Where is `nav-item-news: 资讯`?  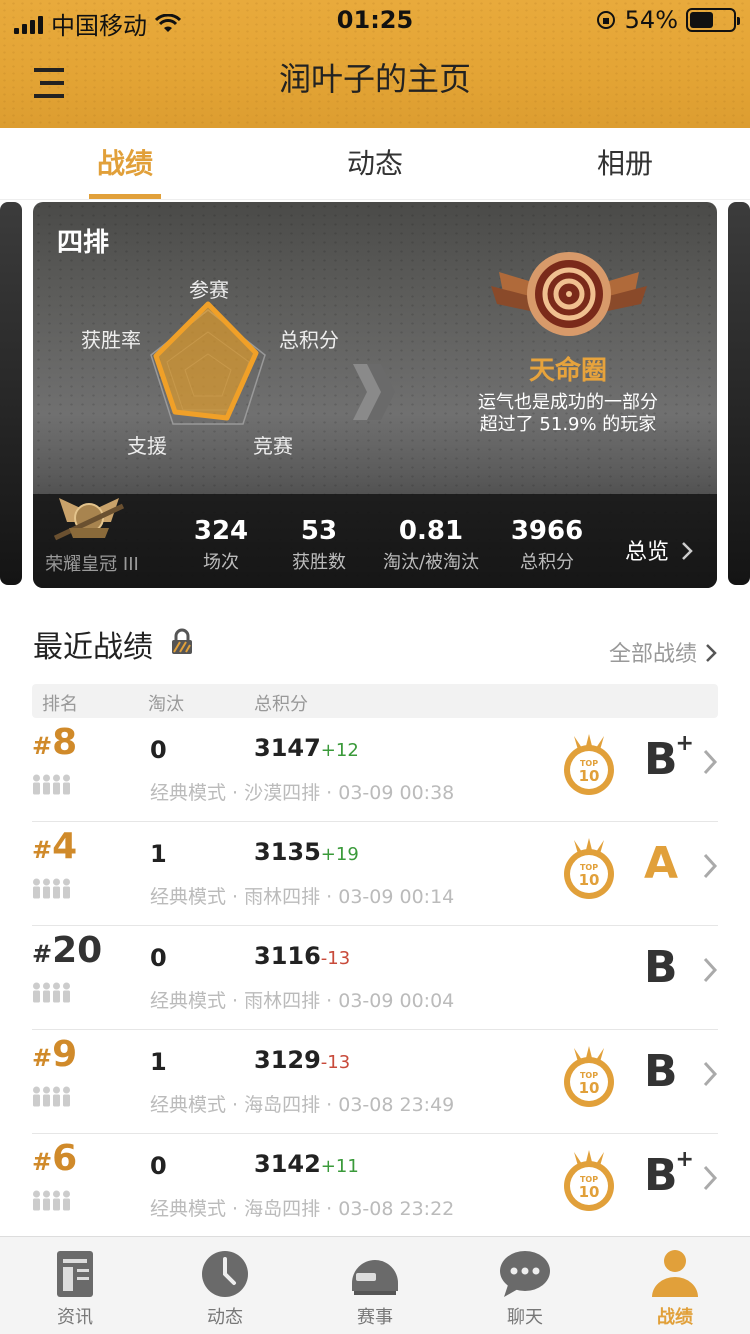 nav-item-news: 资讯 is located at coordinates (75, 1285).